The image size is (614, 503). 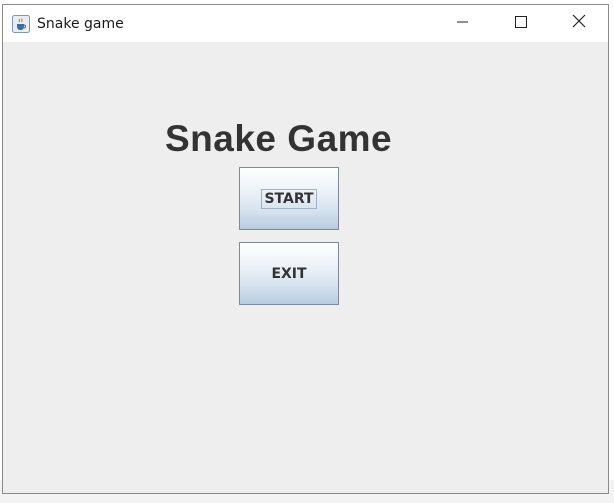 I want to click on maximize-icon, so click(x=521, y=24).